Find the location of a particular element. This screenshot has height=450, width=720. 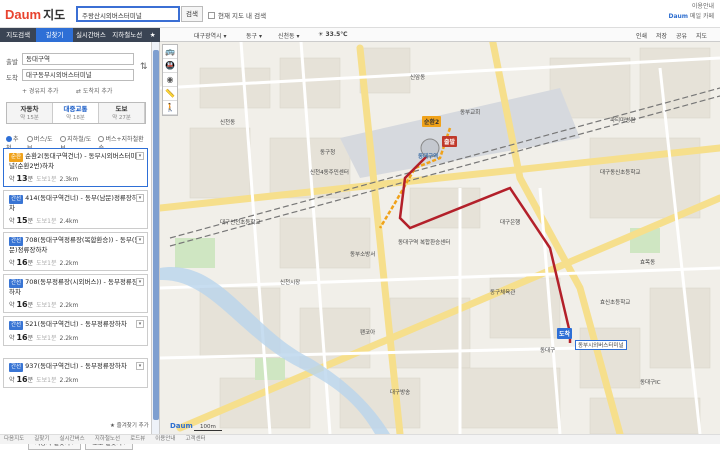

route-title: 순환 순환2(동대구역건너) - 동부시외버스터미널(순환2번)하차 is located at coordinates (75, 161).